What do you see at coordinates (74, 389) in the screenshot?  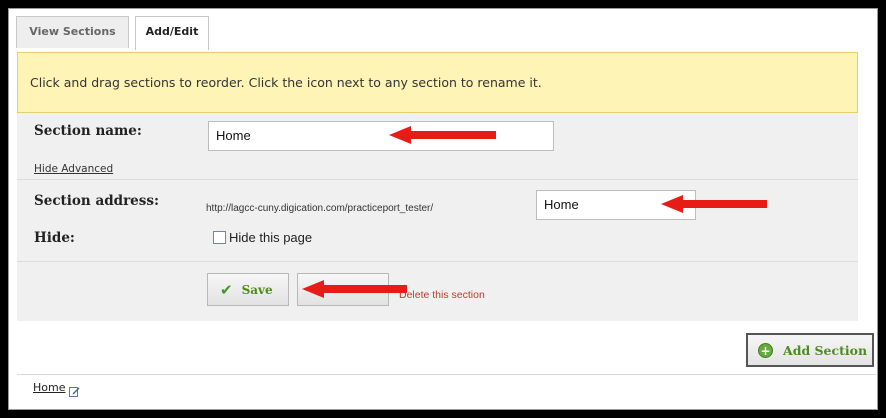 I see `edit-icon` at bounding box center [74, 389].